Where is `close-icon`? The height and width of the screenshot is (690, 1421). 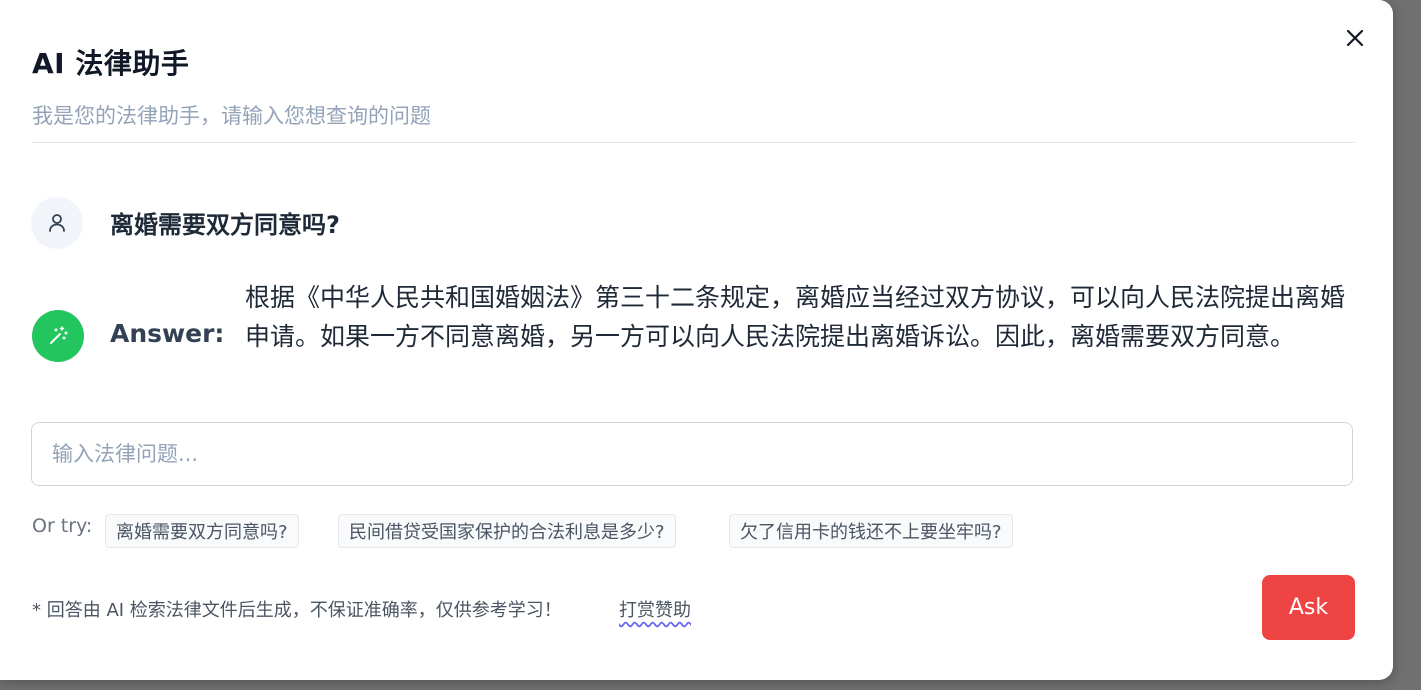 close-icon is located at coordinates (1355, 38).